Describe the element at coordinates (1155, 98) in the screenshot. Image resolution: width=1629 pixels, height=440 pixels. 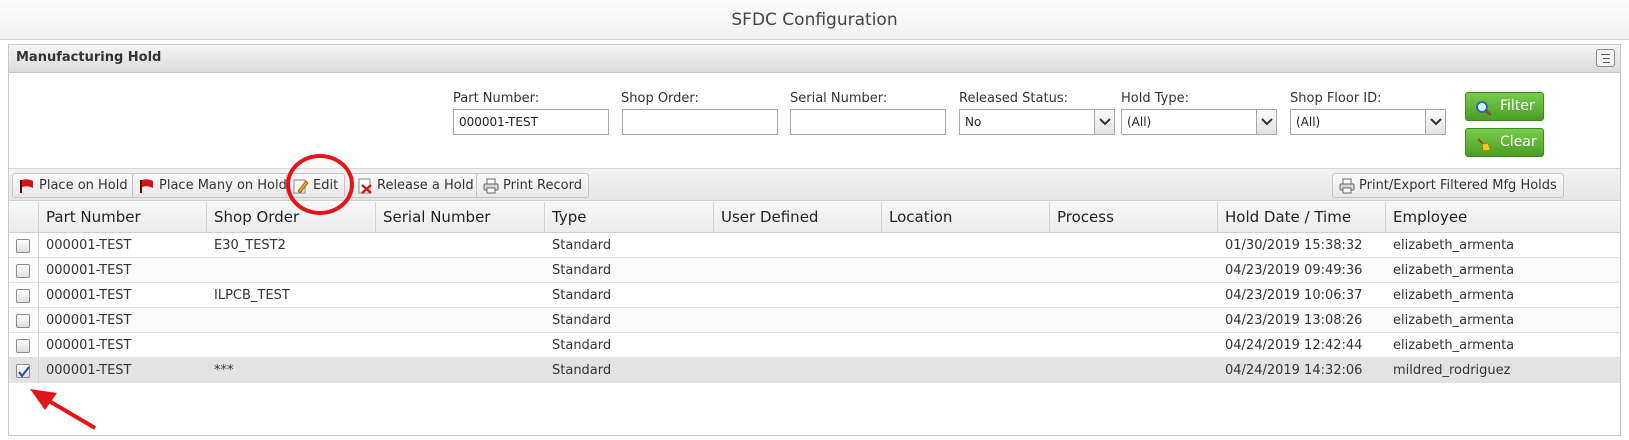
I see `hold-type-label: Hold Type:` at that location.